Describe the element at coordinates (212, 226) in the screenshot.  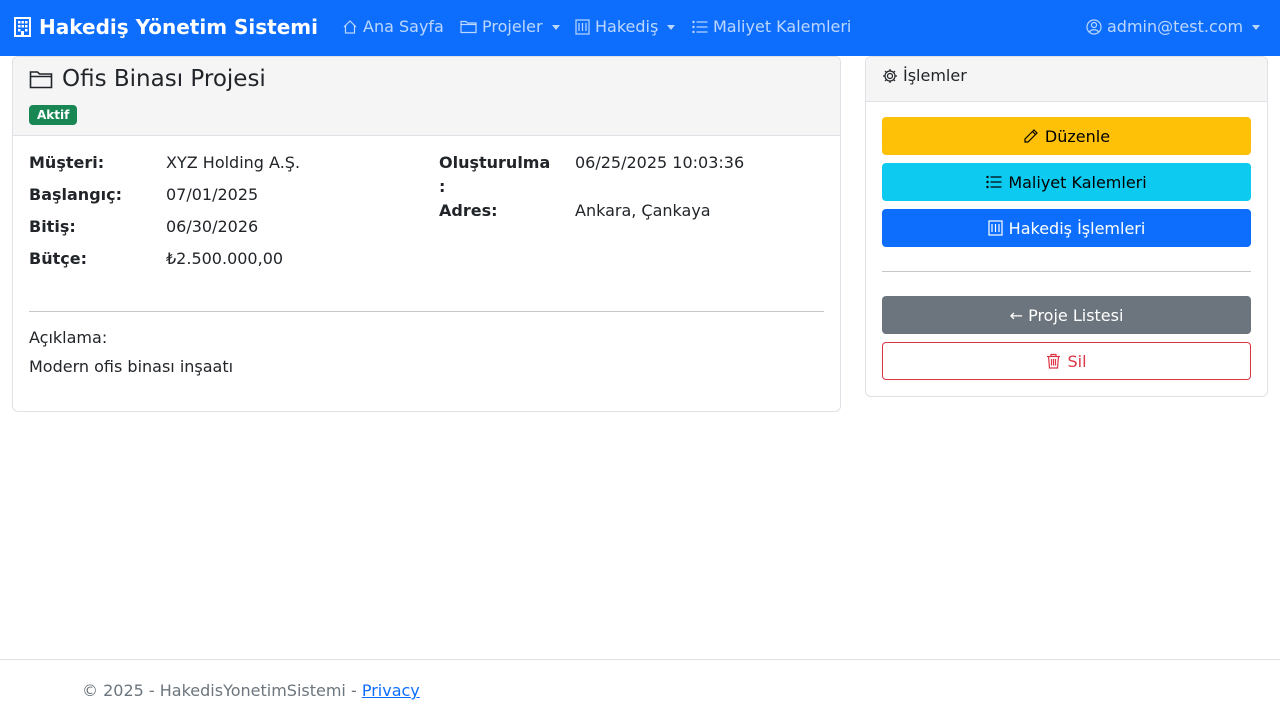
I see `end-date-value: 06/30/2026` at that location.